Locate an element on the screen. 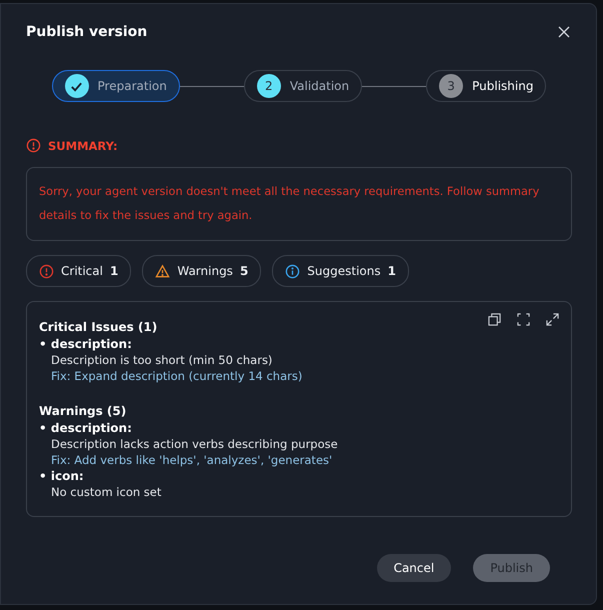 The width and height of the screenshot is (603, 610). info-icon is located at coordinates (292, 271).